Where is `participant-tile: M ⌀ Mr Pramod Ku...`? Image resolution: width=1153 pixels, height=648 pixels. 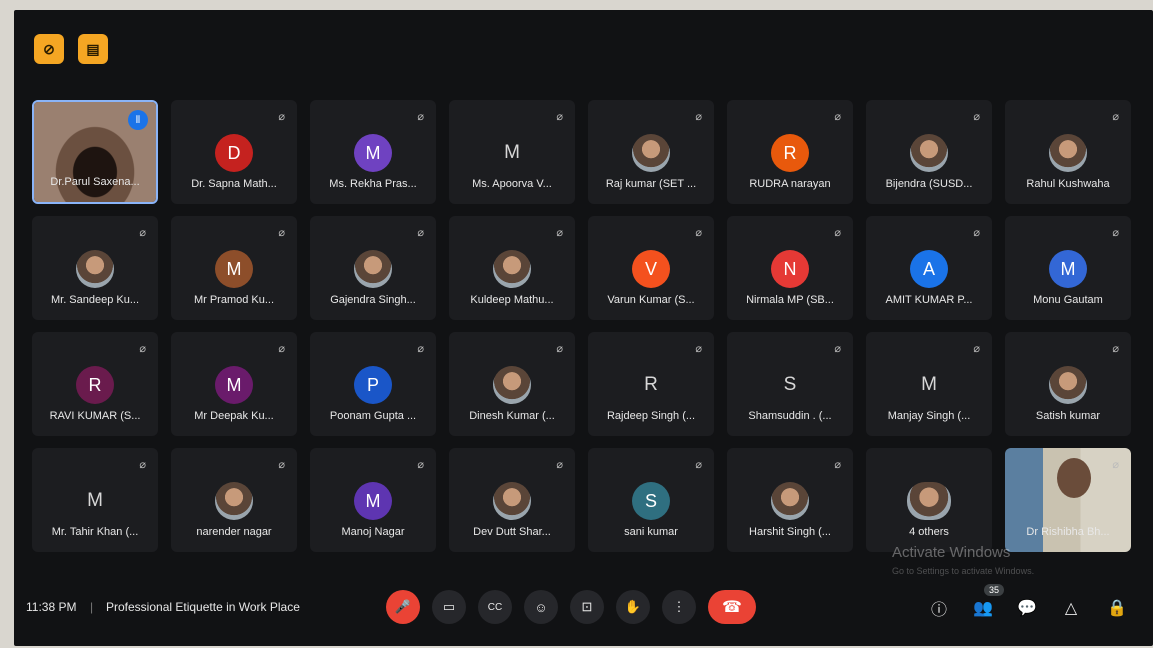 participant-tile: M ⌀ Mr Pramod Ku... is located at coordinates (234, 268).